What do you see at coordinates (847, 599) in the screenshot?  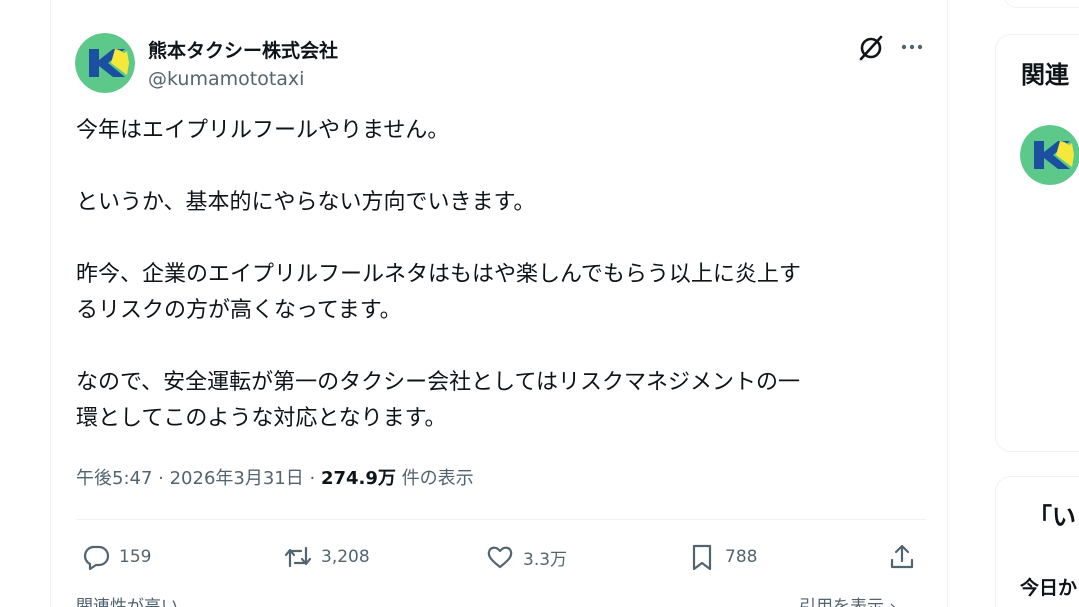 I see `view-quotes-link: 引用を表示 ›` at bounding box center [847, 599].